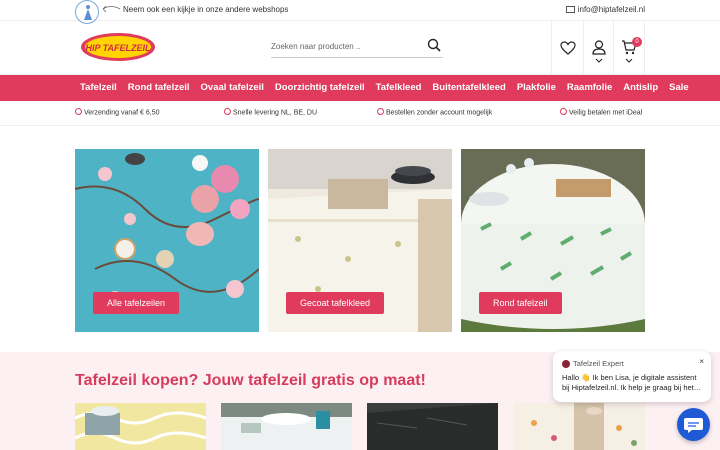 Image resolution: width=720 pixels, height=450 pixels. I want to click on cart-count-badge: 0, so click(637, 42).